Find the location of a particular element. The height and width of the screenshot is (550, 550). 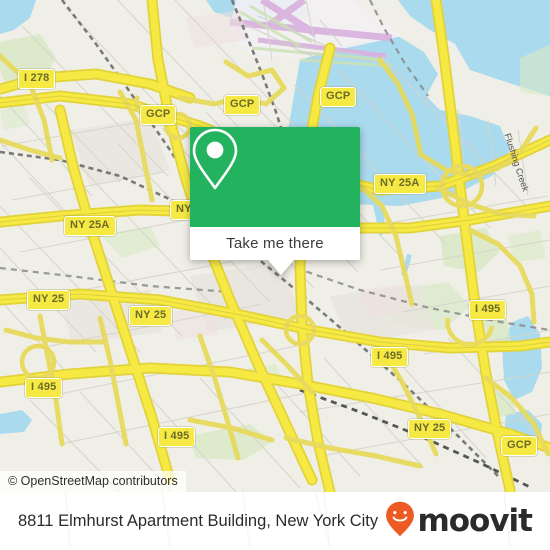

callout-pin-area is located at coordinates (275, 177).